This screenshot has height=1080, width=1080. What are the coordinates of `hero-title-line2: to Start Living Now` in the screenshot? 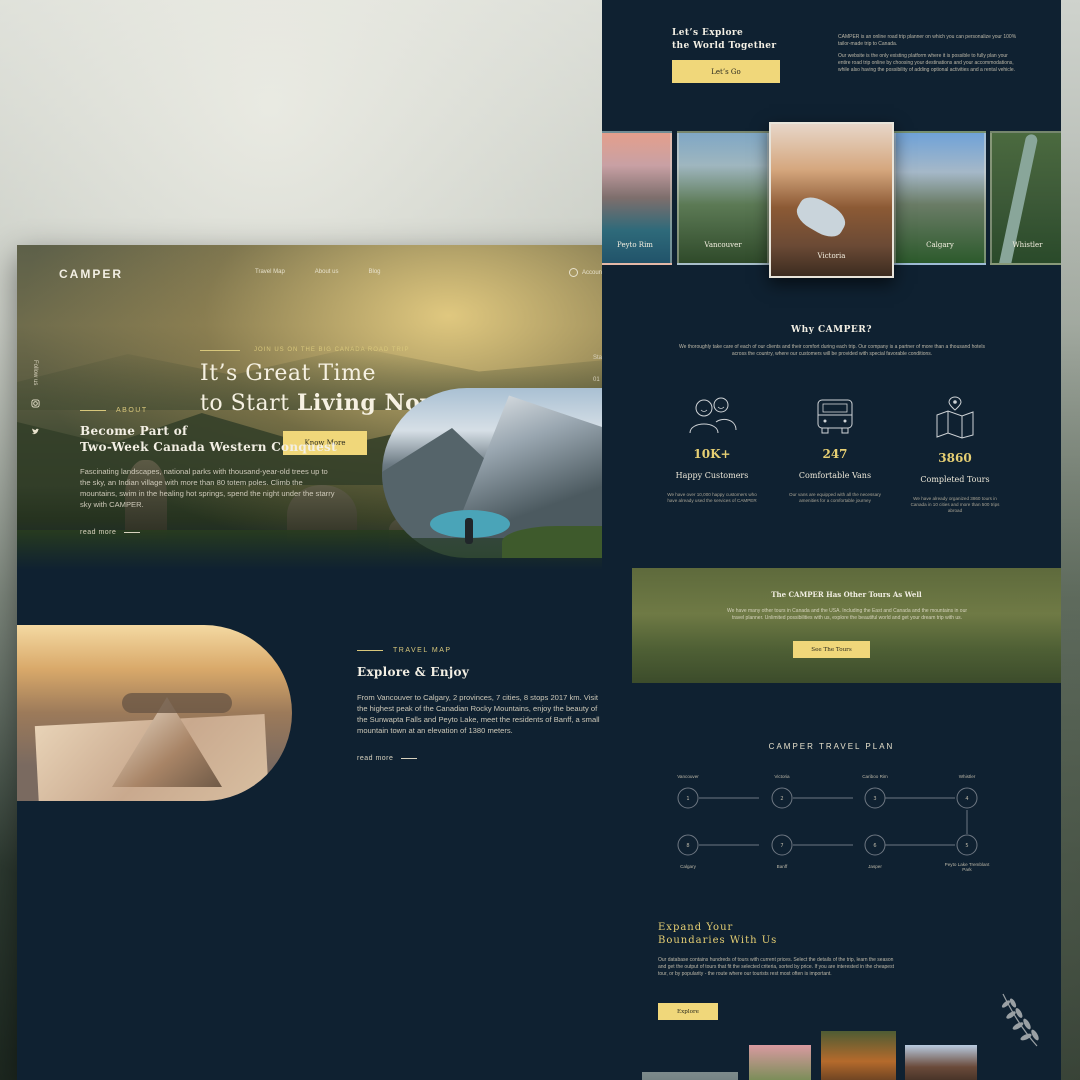 It's located at (320, 403).